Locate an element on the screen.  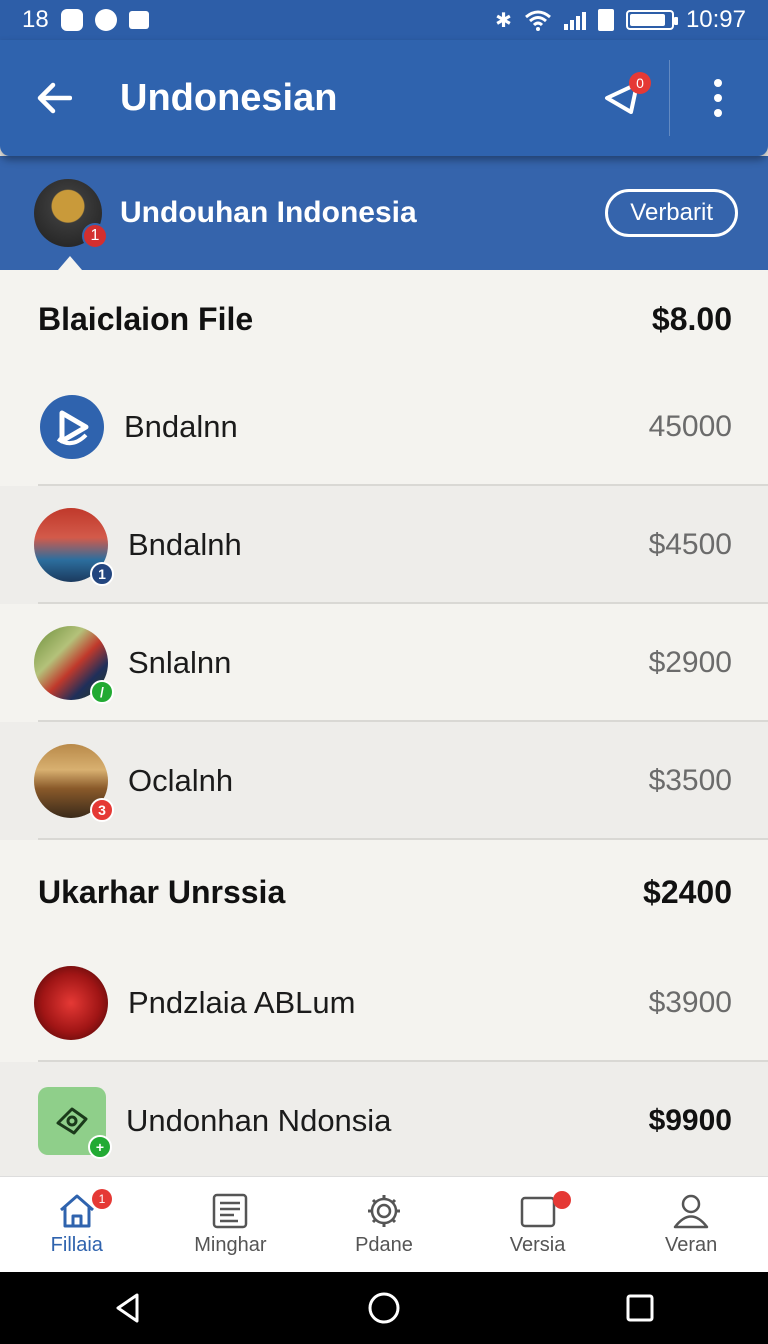
play-logo-icon is located at coordinates (72, 427).